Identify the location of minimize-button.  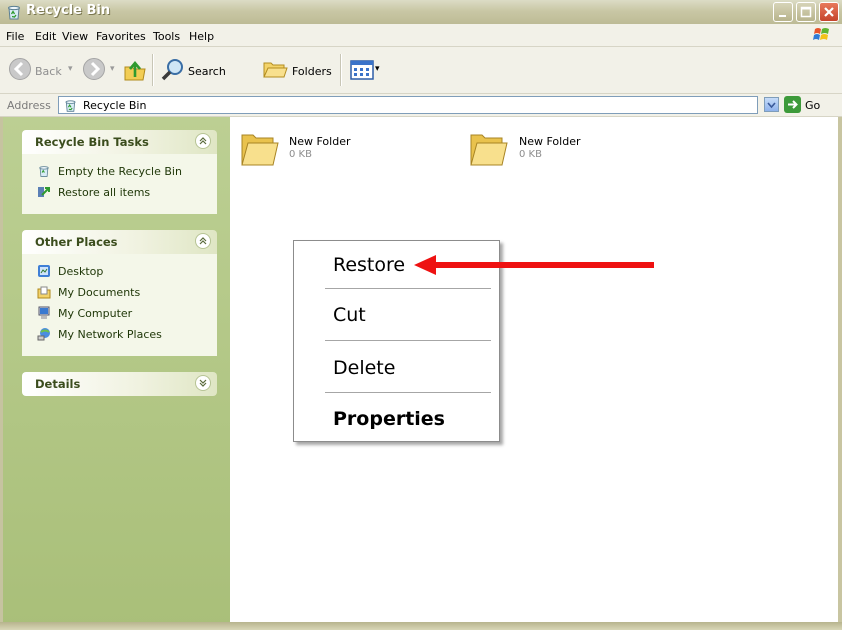
(783, 12).